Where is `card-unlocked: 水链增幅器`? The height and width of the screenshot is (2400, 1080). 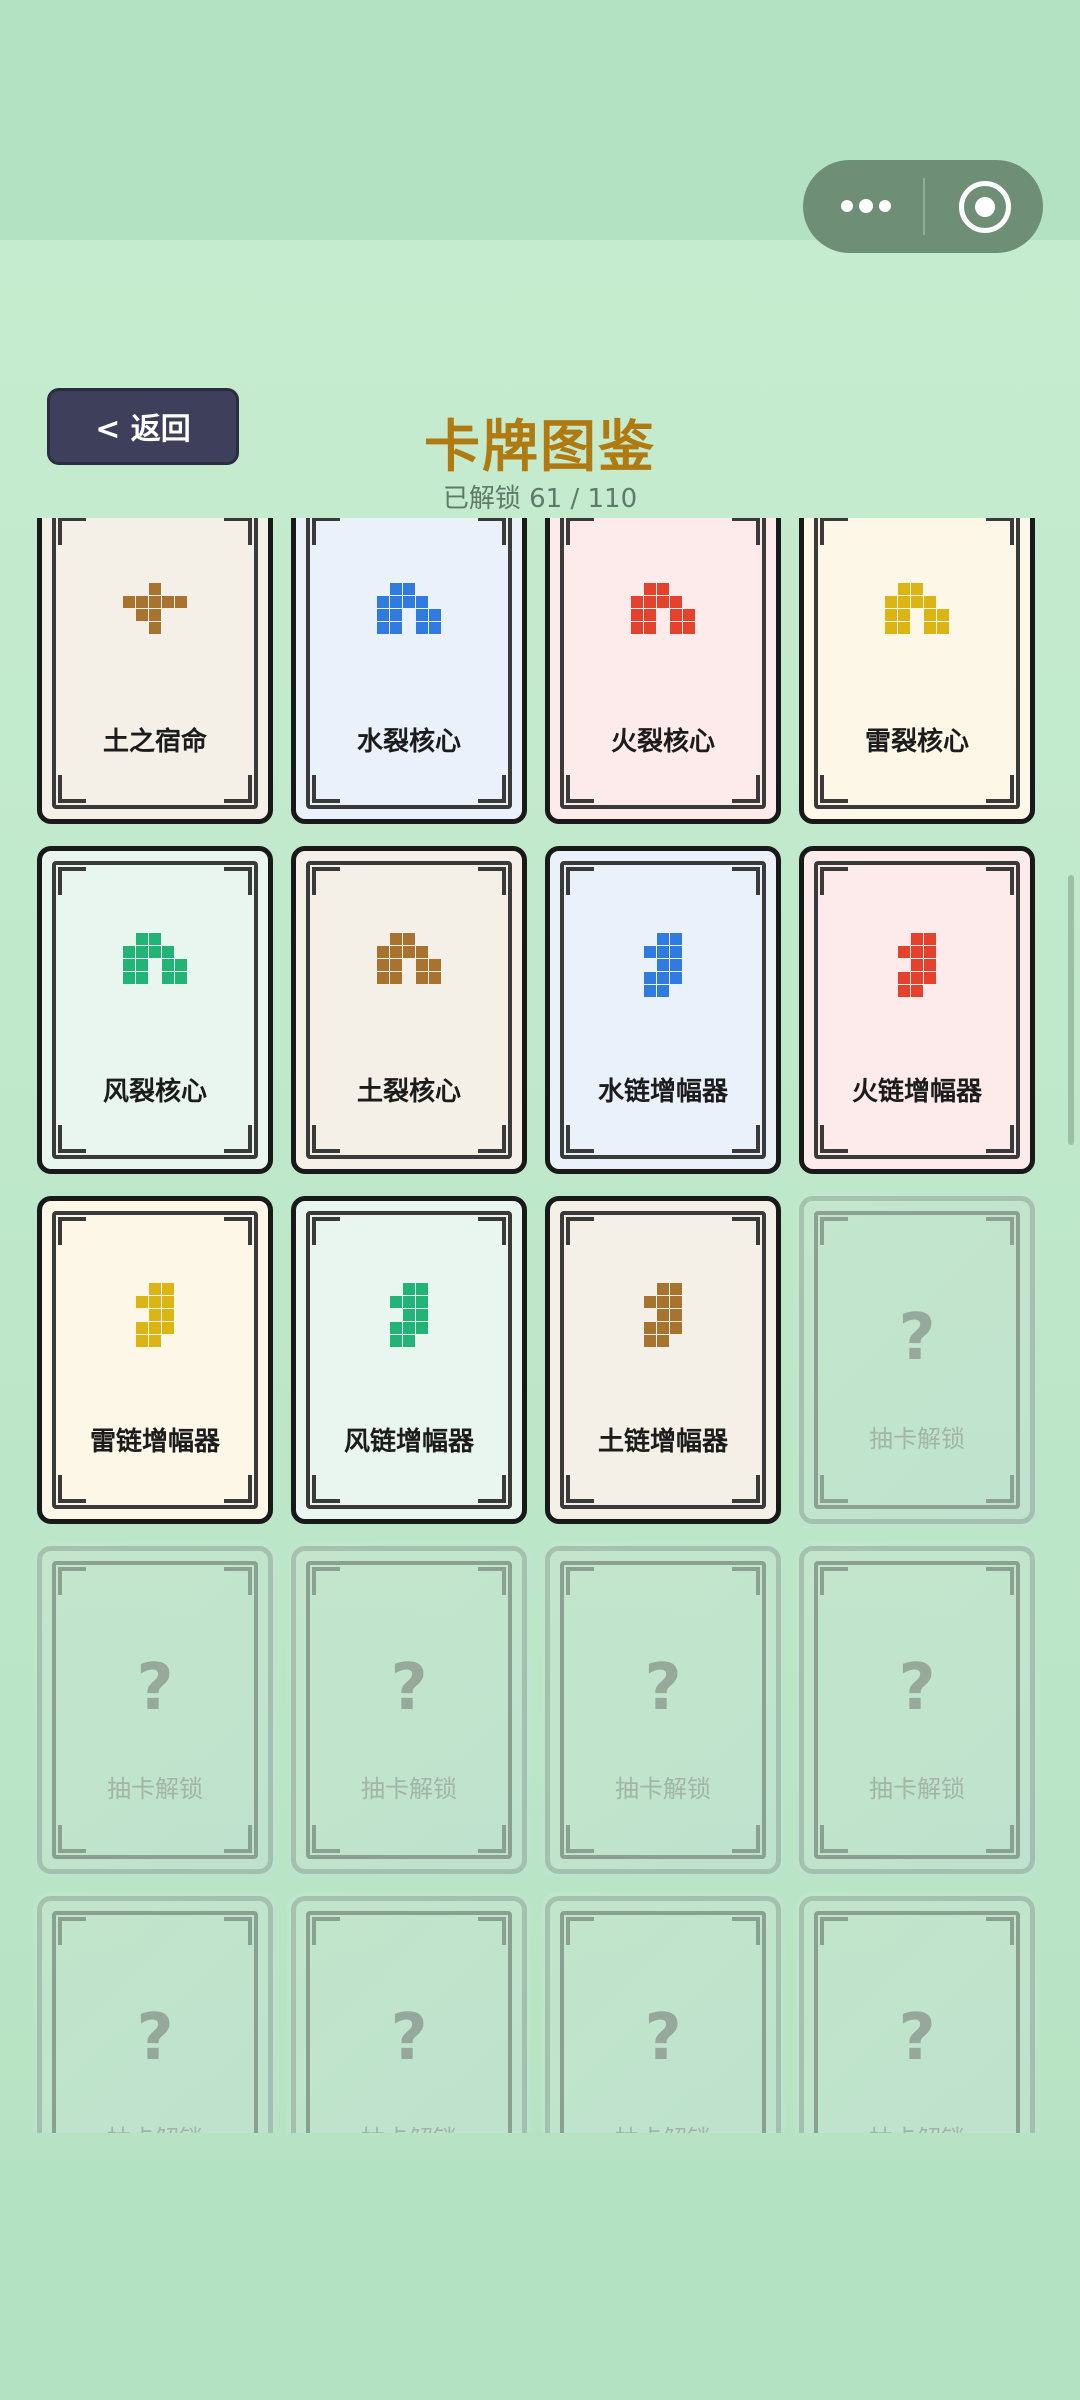
card-unlocked: 水链增幅器 is located at coordinates (663, 1010).